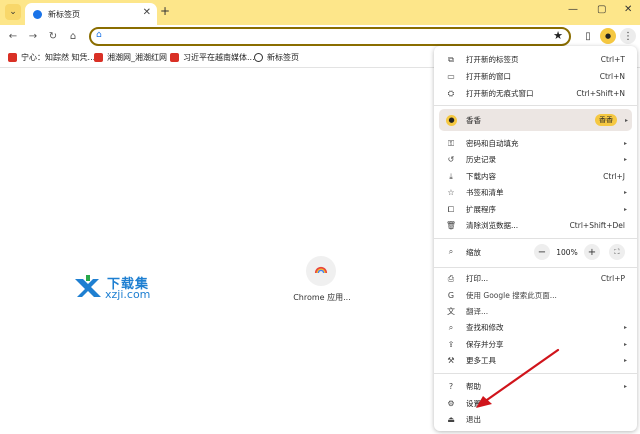  I want to click on browser-toolbar: ← → ↻ ⌂ ⌂ ★ ▯ ● ⋮, so click(320, 36).